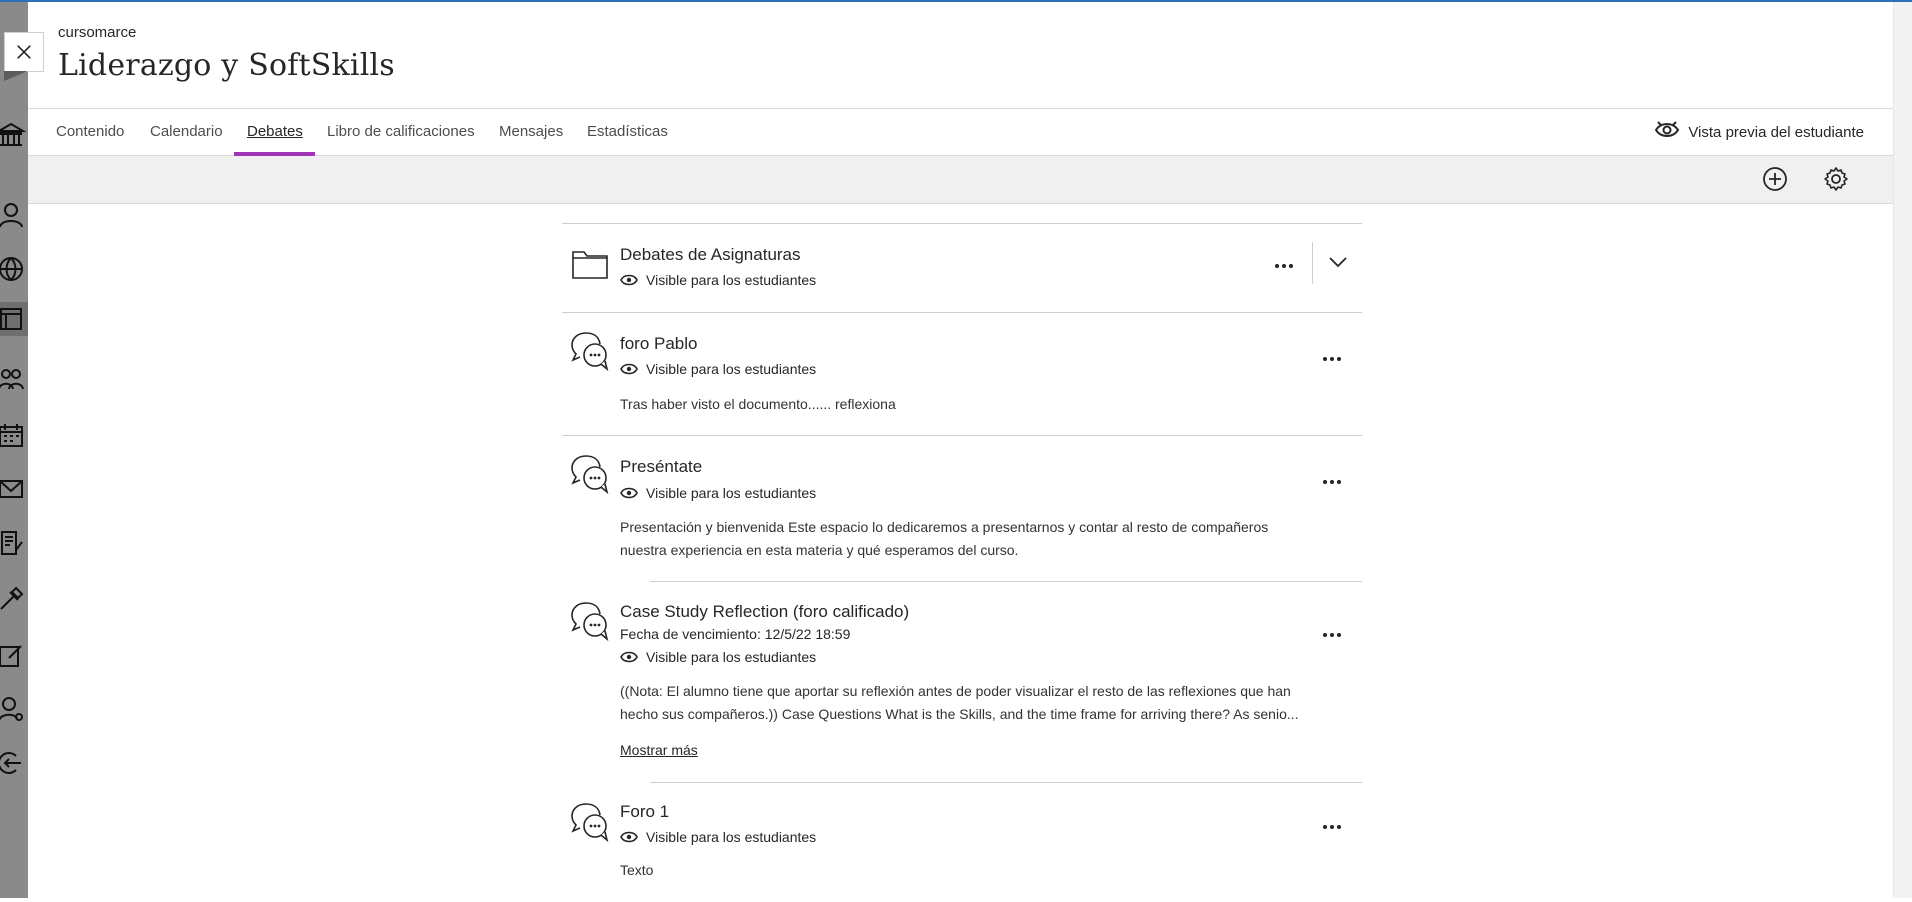 The height and width of the screenshot is (902, 1912). What do you see at coordinates (644, 812) in the screenshot?
I see `discussion-title: Foro 1` at bounding box center [644, 812].